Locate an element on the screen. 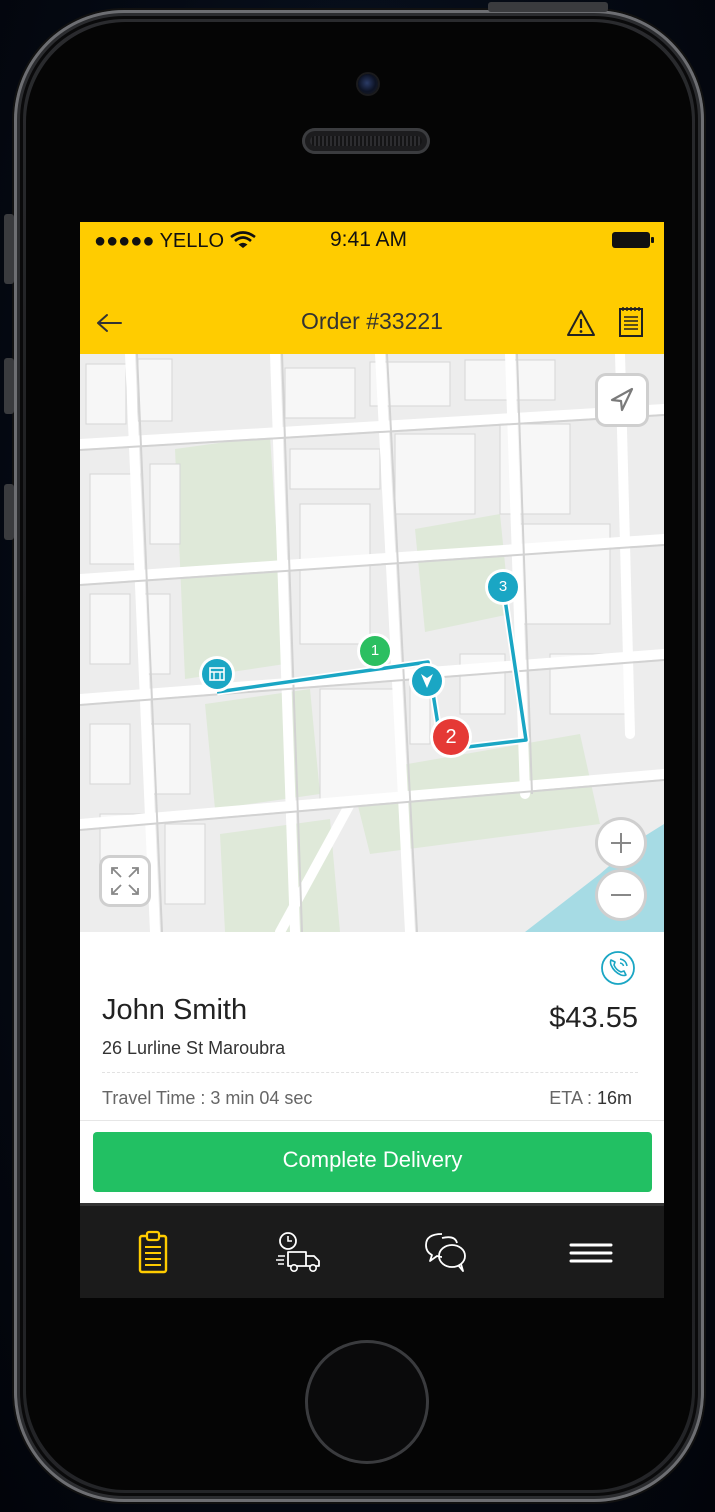 This screenshot has width=715, height=1512. expand-map-button is located at coordinates (125, 881).